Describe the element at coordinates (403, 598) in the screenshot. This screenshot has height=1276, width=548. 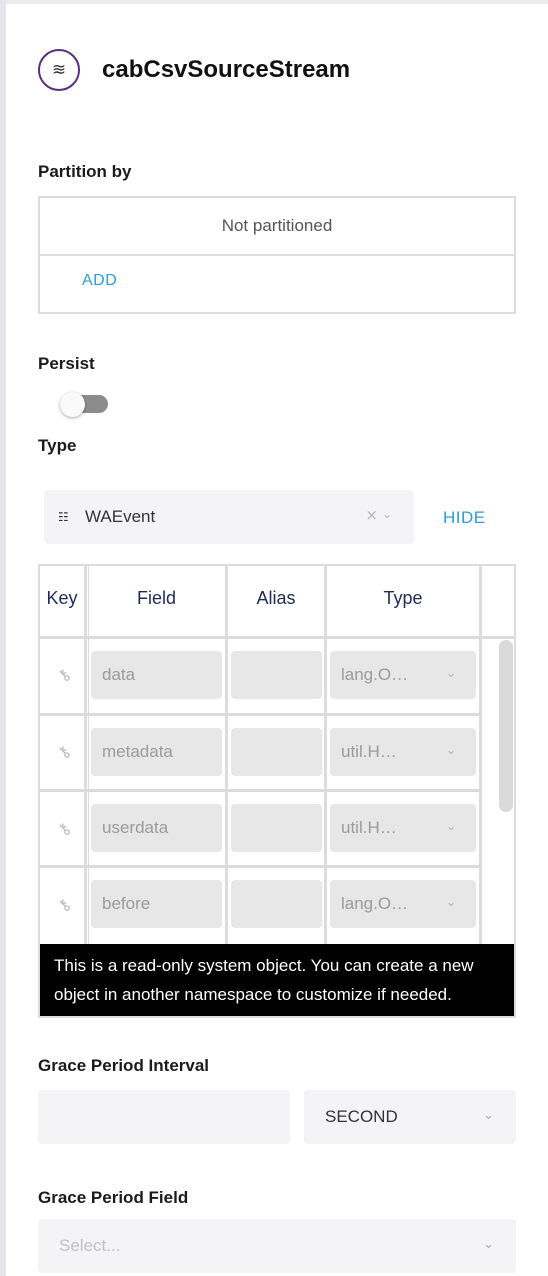
I see `column-header-type: Type` at that location.